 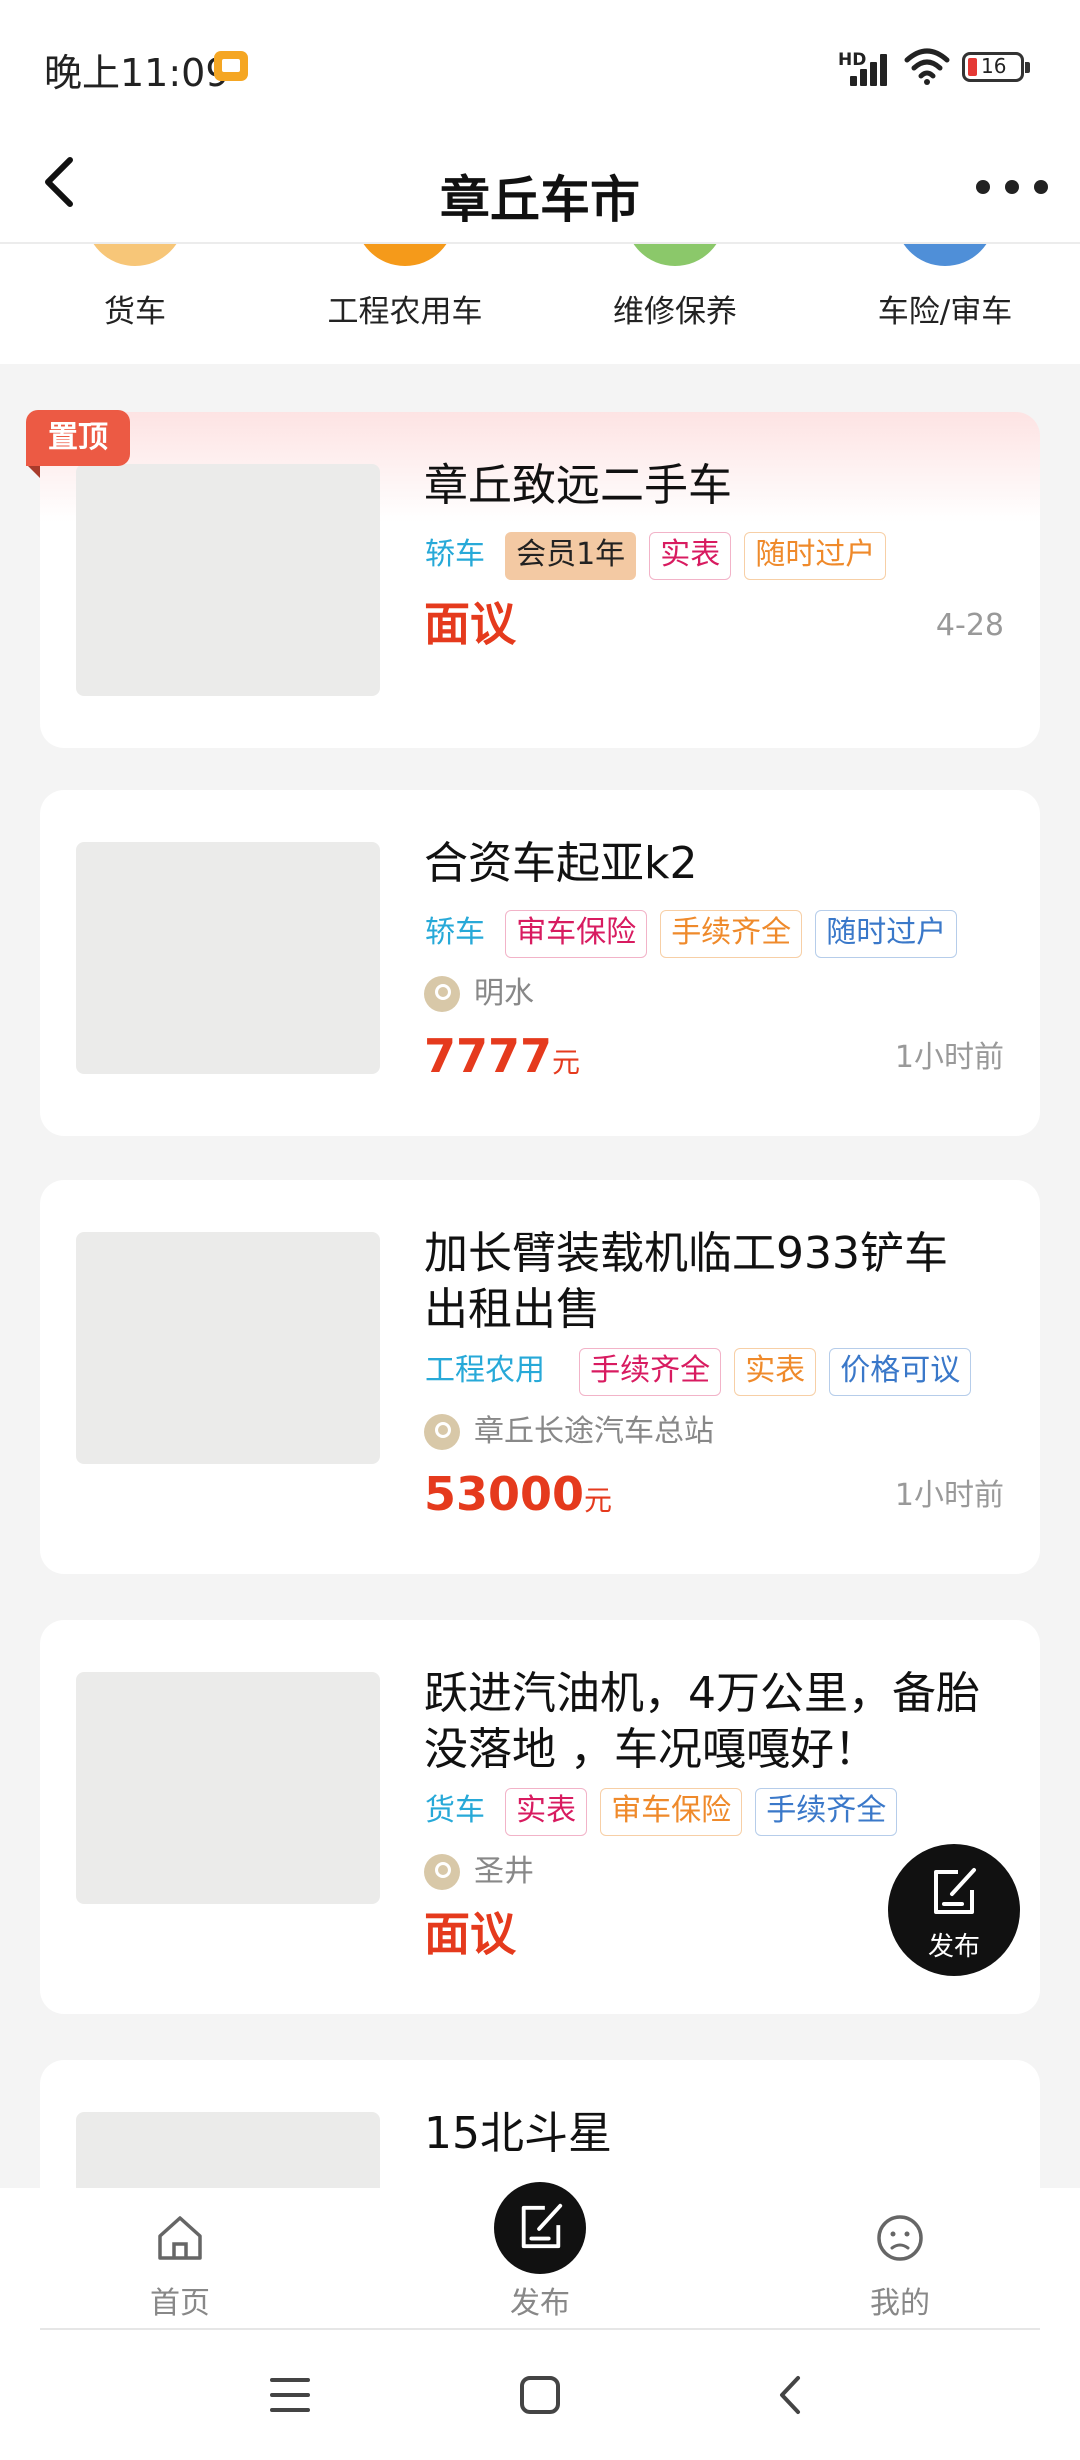 I want to click on battery-level: 16, so click(x=994, y=66).